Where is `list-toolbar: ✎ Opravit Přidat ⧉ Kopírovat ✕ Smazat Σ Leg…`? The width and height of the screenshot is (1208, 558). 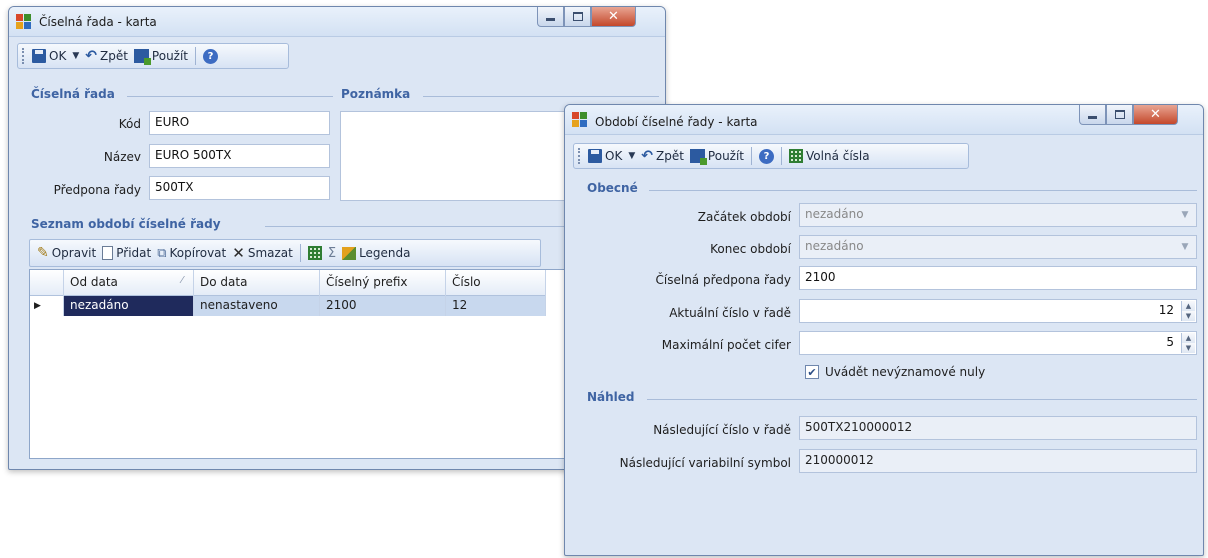
list-toolbar: ✎ Opravit Přidat ⧉ Kopírovat ✕ Smazat Σ Leg… is located at coordinates (285, 253).